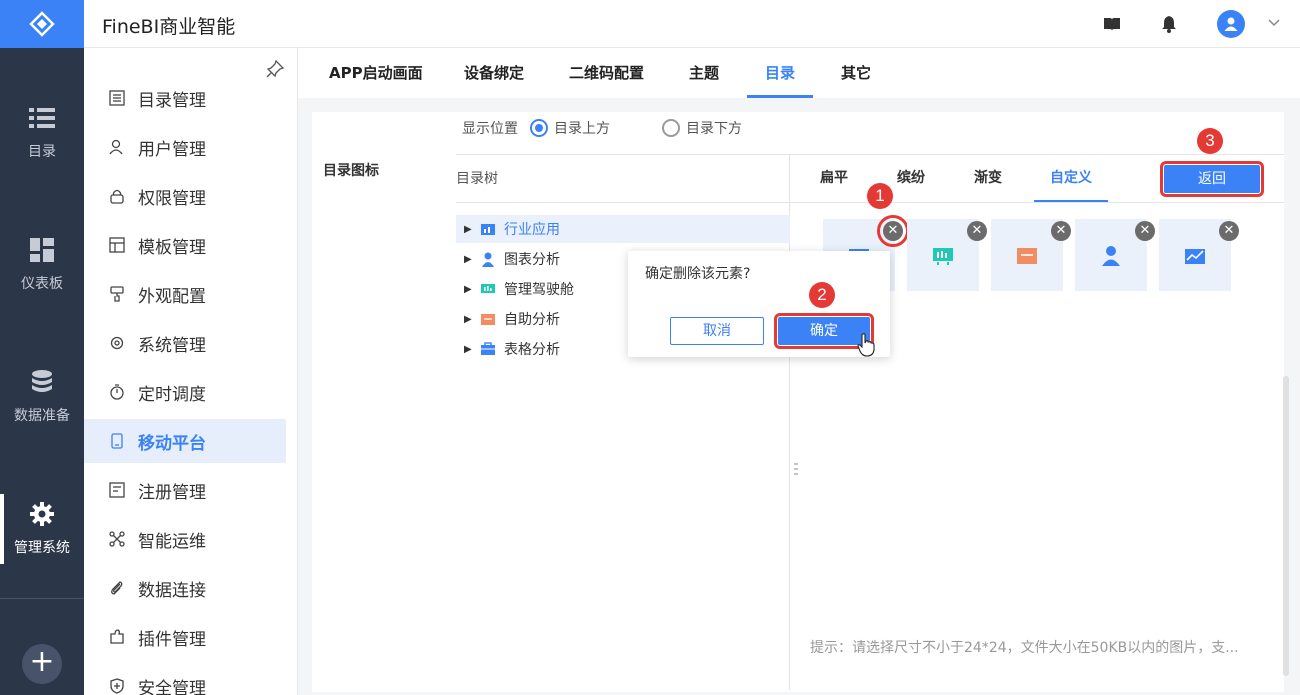 This screenshot has height=695, width=1300. I want to click on tree-node: ▶ 行业应用, so click(623, 229).